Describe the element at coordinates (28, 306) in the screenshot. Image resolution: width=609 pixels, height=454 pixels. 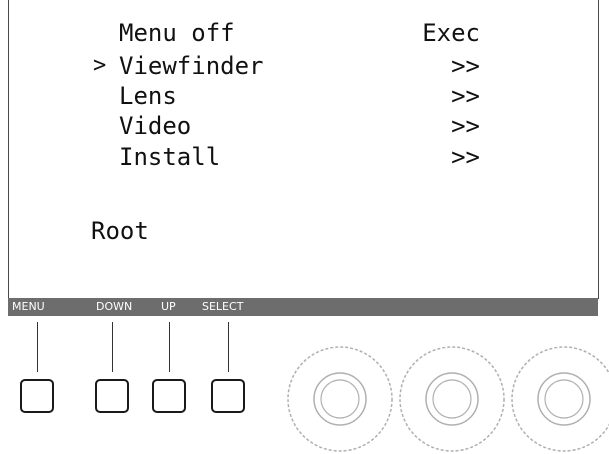
I see `softkey-label-menu: MENU` at that location.